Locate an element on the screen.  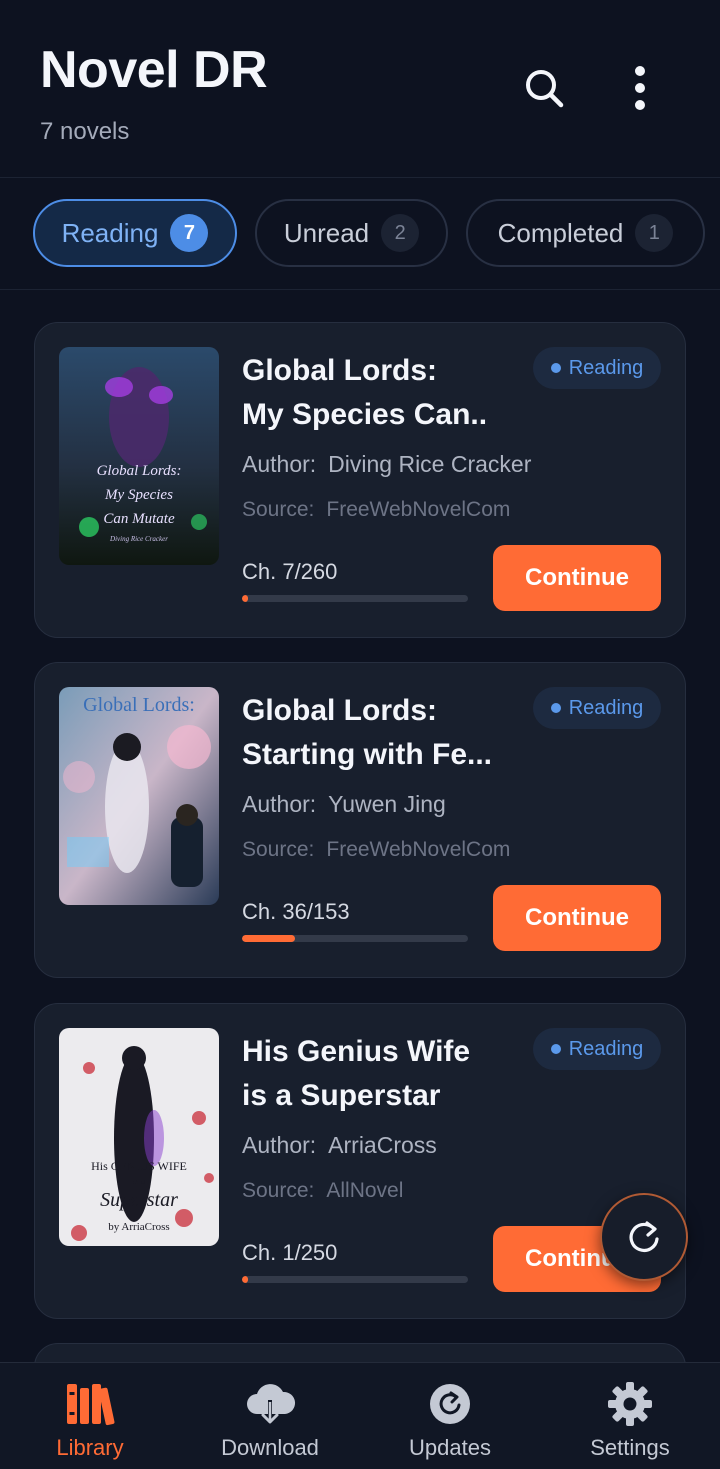
refresh-icon is located at coordinates (644, 1236).